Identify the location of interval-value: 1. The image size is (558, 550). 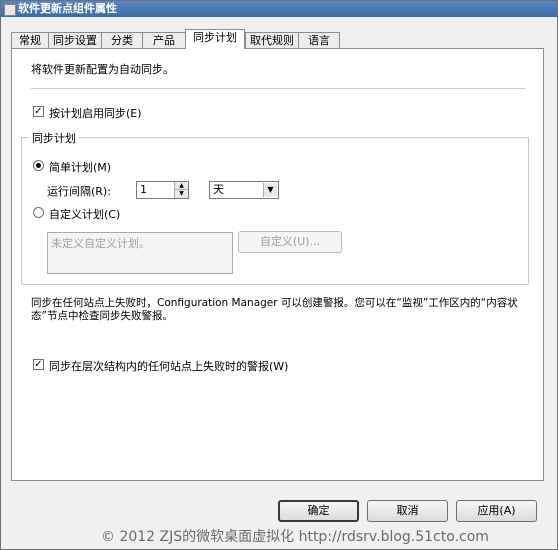
(143, 189).